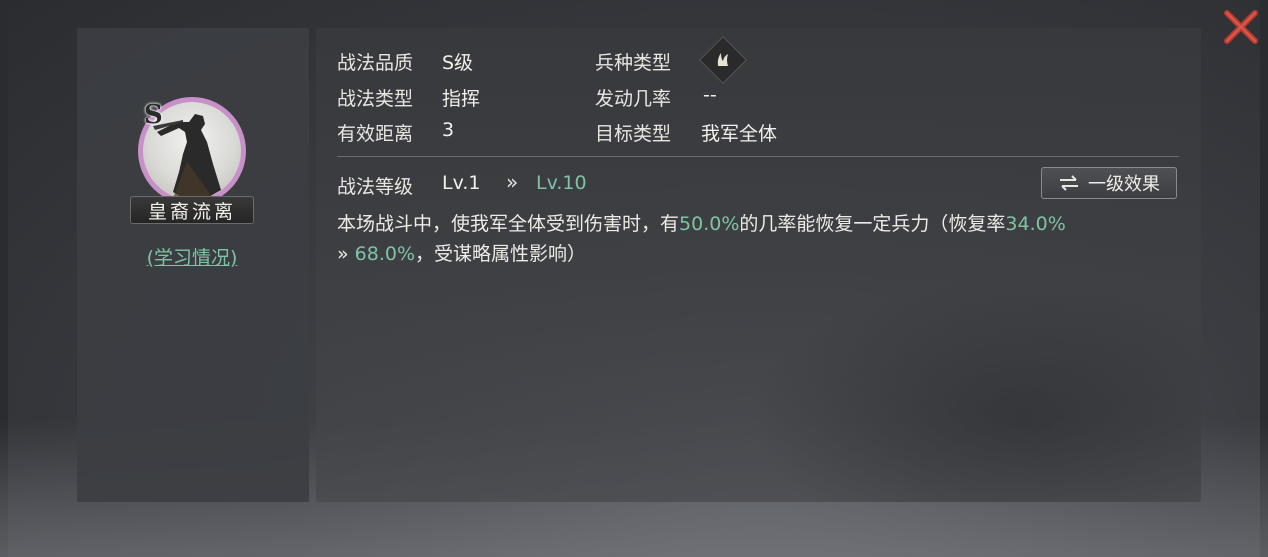 The height and width of the screenshot is (557, 1268). I want to click on level-effect-toggle-button: 一级效果, so click(1109, 183).